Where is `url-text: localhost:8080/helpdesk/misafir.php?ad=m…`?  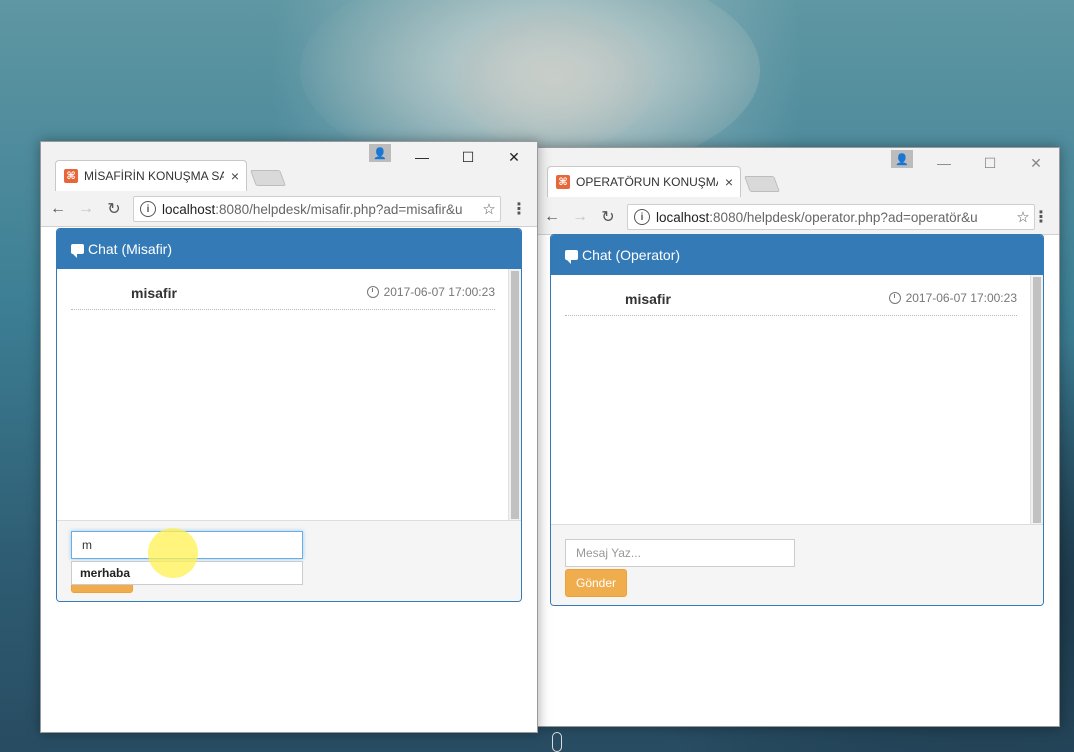 url-text: localhost:8080/helpdesk/misafir.php?ad=m… is located at coordinates (320, 209).